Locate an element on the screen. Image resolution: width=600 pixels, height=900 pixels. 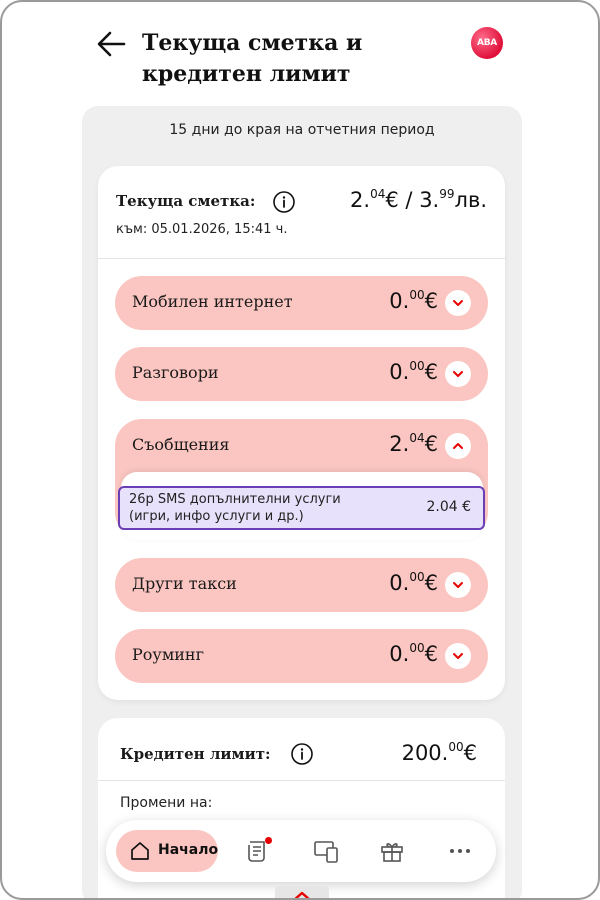
nav-more is located at coordinates (460, 851).